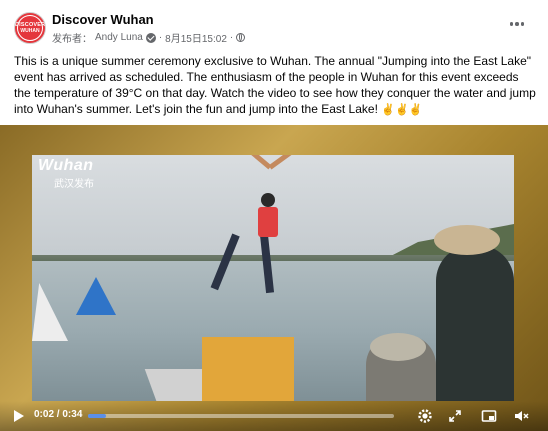  What do you see at coordinates (74, 184) in the screenshot?
I see `watermark-subtitle: 武汉发布` at bounding box center [74, 184].